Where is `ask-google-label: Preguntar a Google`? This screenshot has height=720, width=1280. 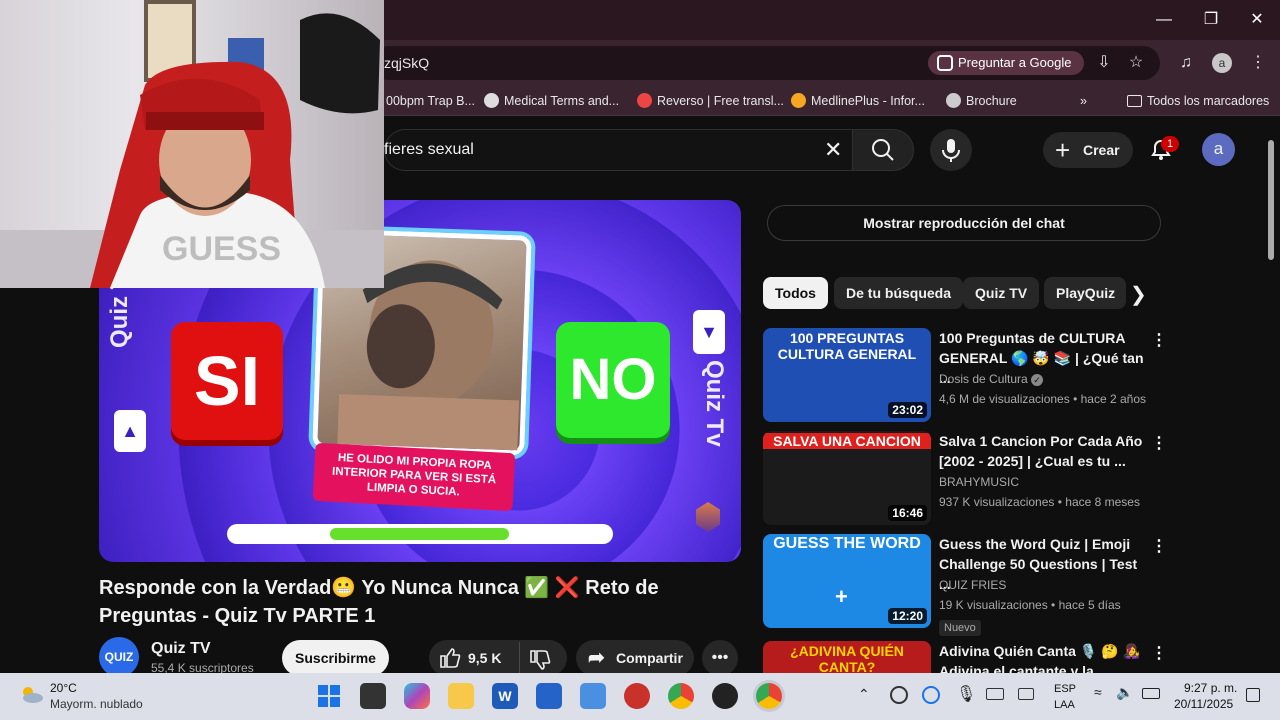
ask-google-label: Preguntar a Google is located at coordinates (1015, 62).